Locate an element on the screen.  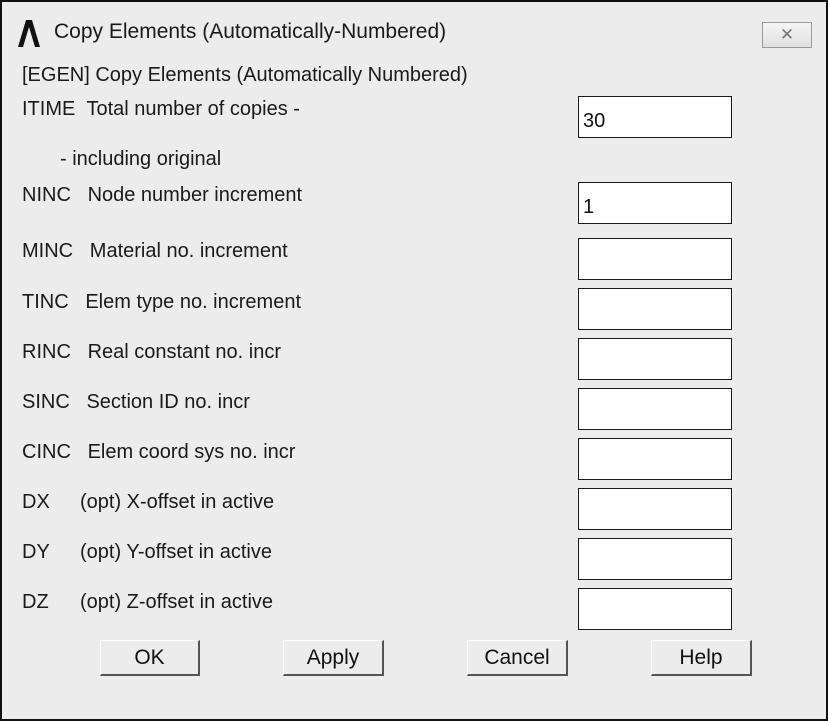
param-code-rinc: RINC is located at coordinates (46, 352).